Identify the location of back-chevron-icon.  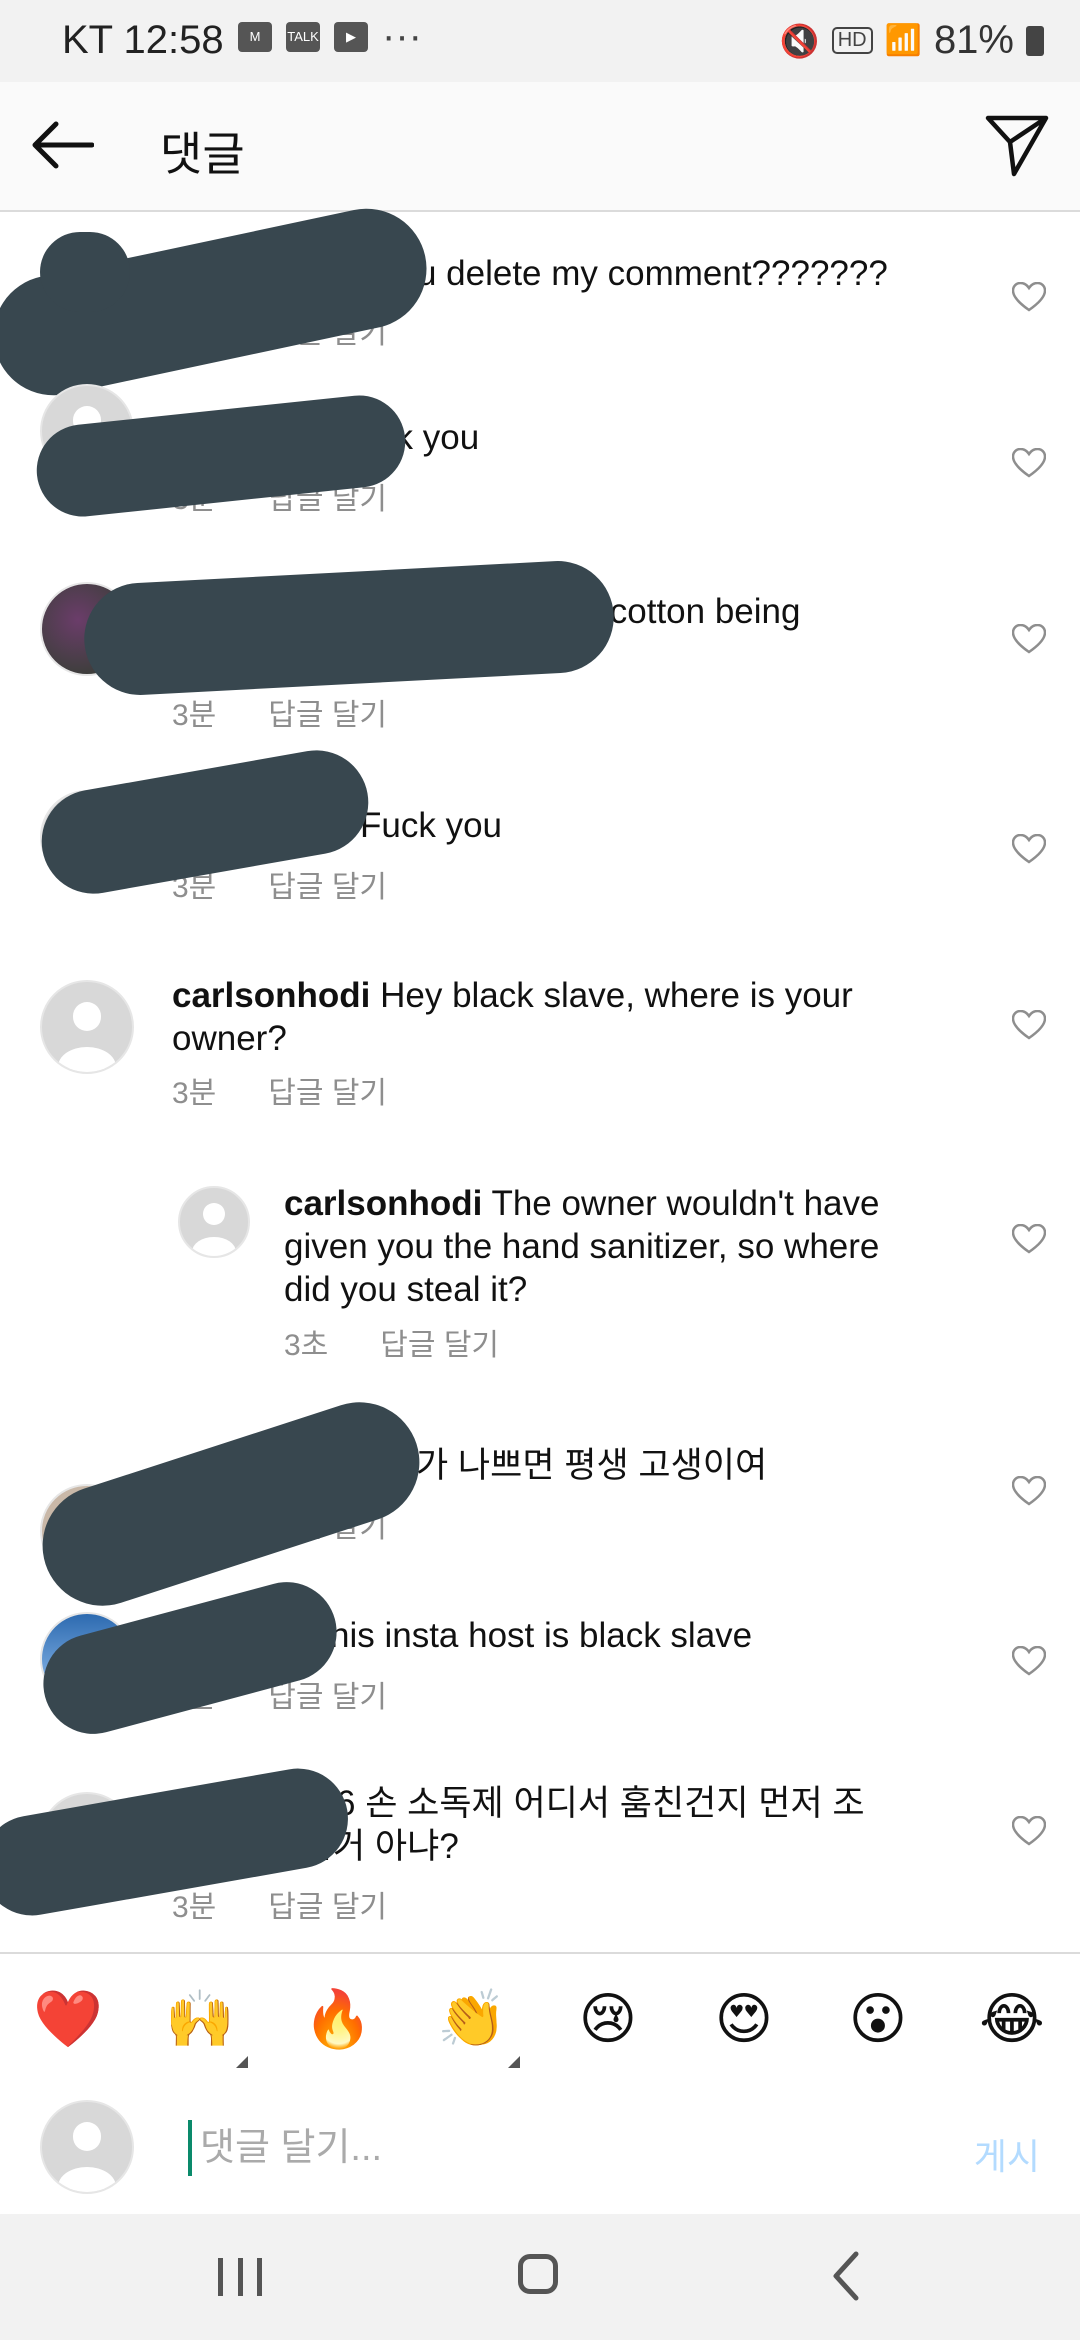
(846, 2276).